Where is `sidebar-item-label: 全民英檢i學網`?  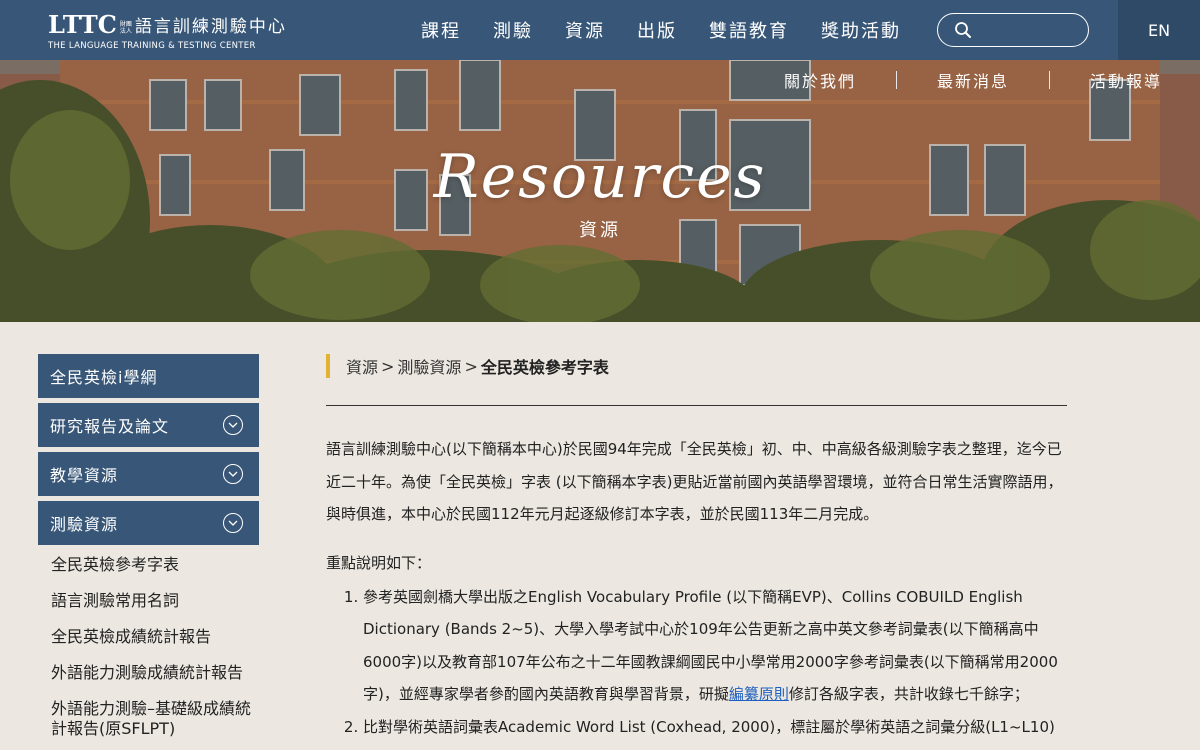
sidebar-item-label: 全民英檢i學網 is located at coordinates (104, 377).